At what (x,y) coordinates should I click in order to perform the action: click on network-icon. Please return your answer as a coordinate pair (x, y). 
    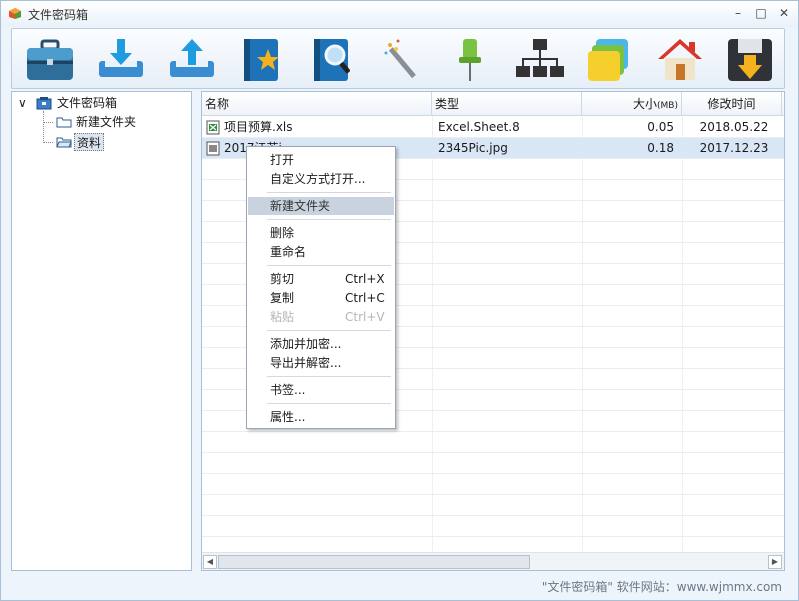
    Looking at the image, I should click on (540, 58).